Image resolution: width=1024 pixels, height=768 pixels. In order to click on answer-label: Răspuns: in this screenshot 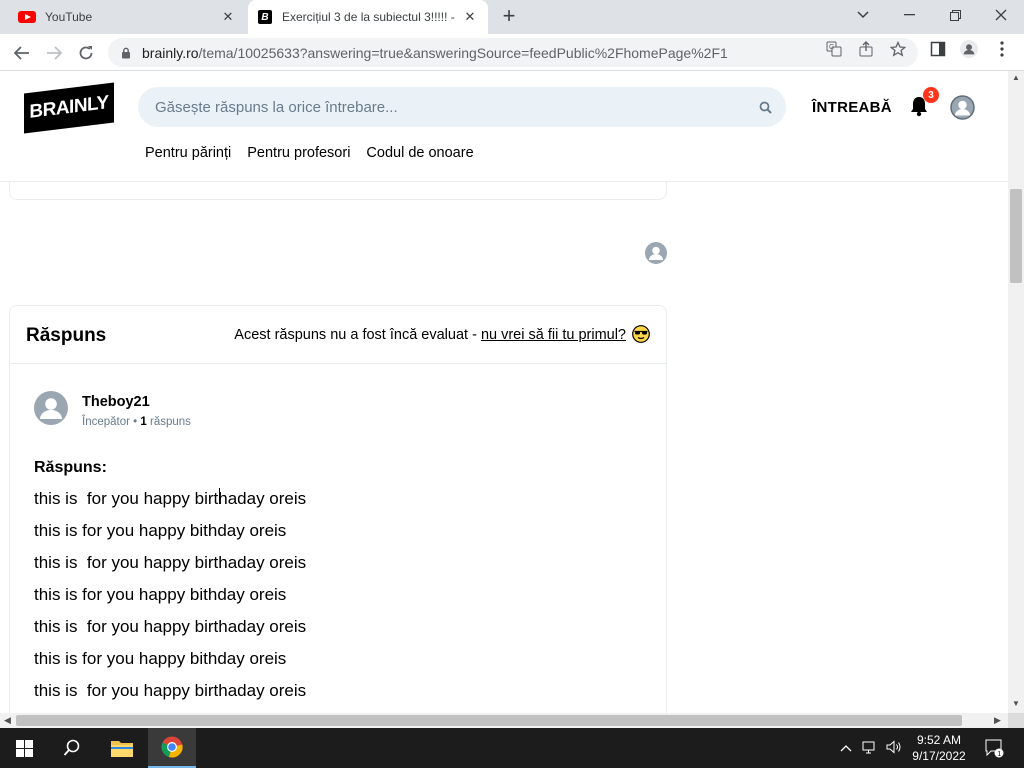, I will do `click(70, 467)`.